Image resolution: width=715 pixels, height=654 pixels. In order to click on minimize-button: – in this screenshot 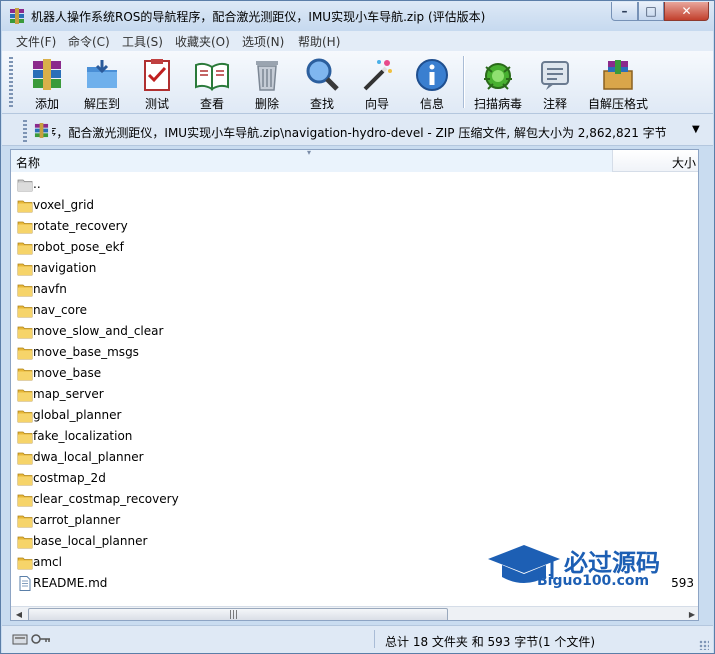, I will do `click(624, 11)`.